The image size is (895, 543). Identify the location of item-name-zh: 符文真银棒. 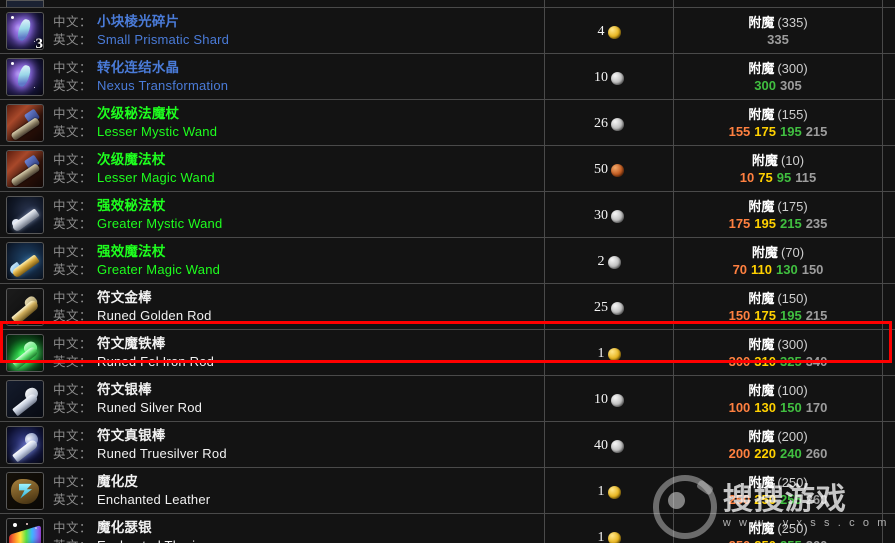
(131, 435).